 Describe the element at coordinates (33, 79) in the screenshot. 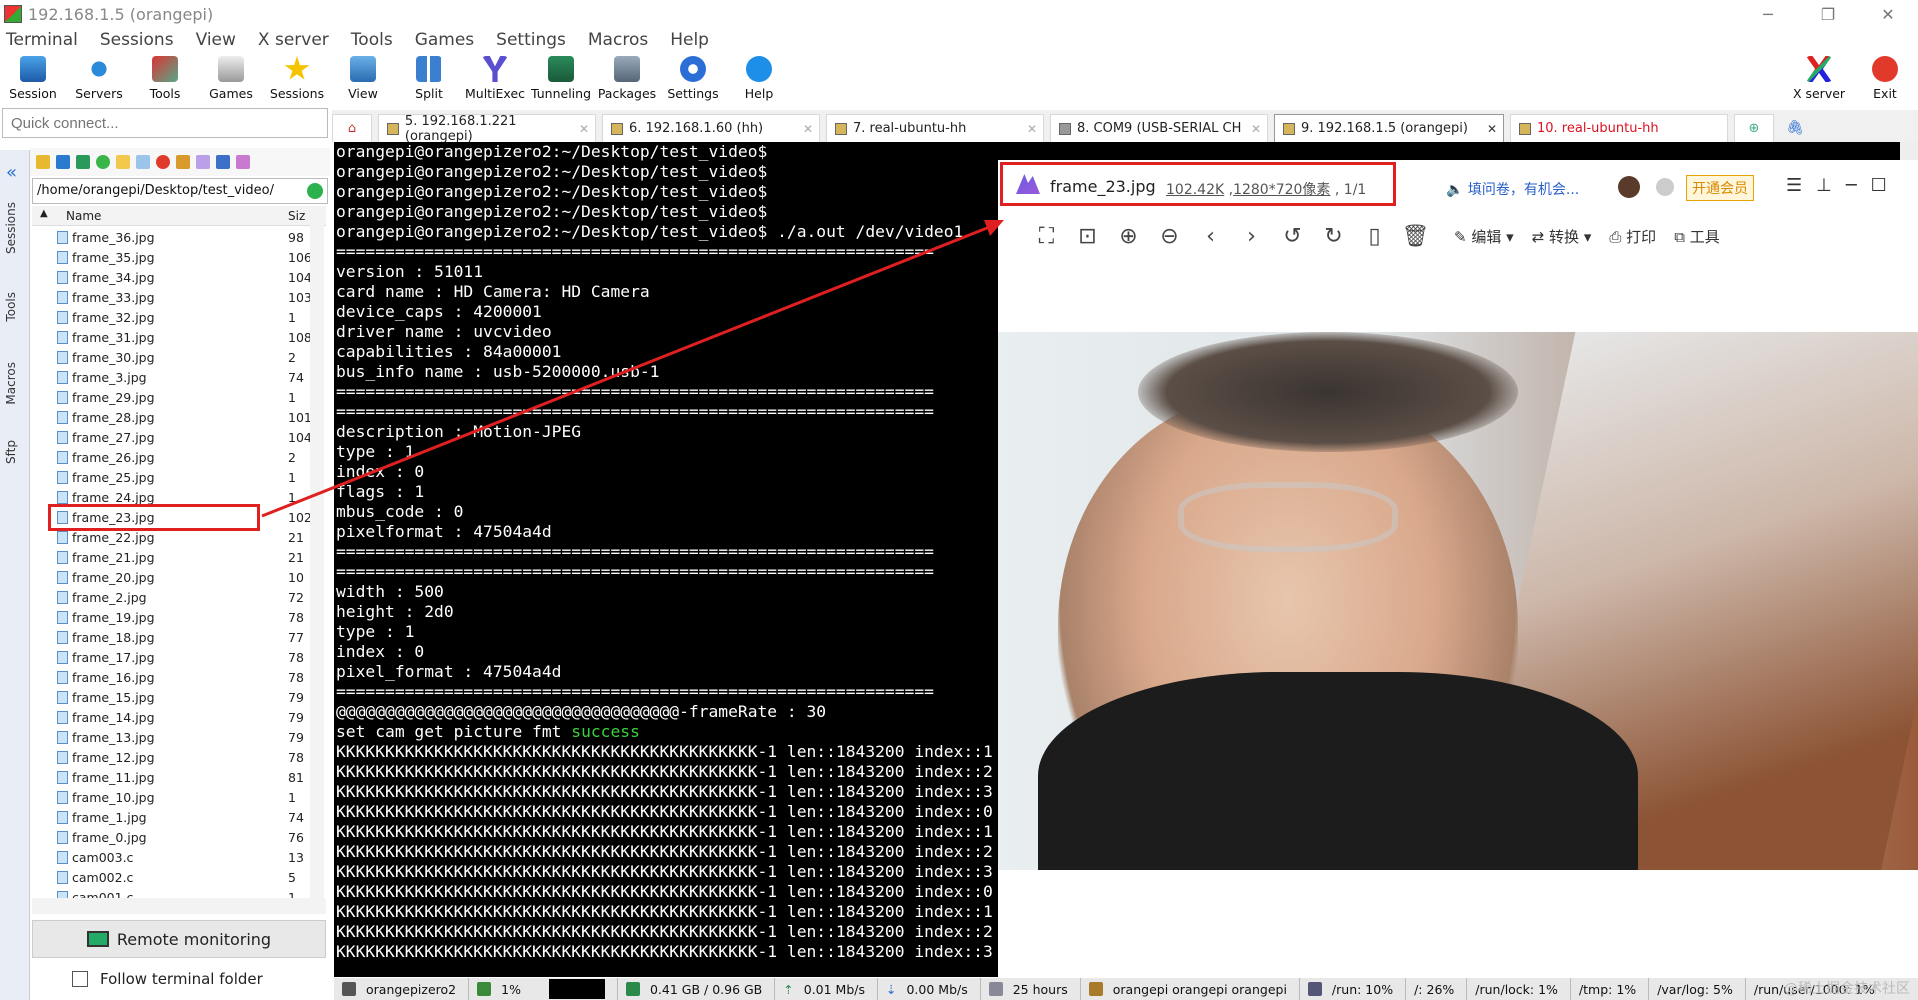

I see `session-button: Session` at that location.